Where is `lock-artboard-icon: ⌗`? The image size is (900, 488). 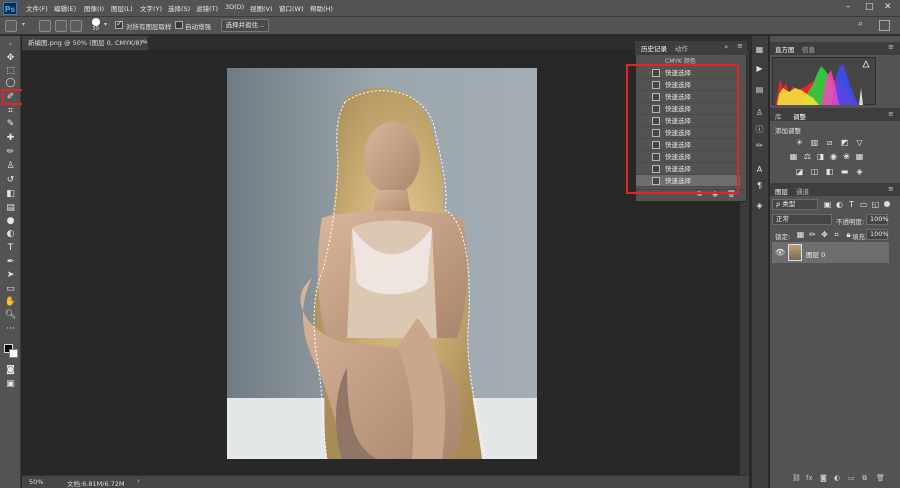 lock-artboard-icon: ⌗ is located at coordinates (836, 234).